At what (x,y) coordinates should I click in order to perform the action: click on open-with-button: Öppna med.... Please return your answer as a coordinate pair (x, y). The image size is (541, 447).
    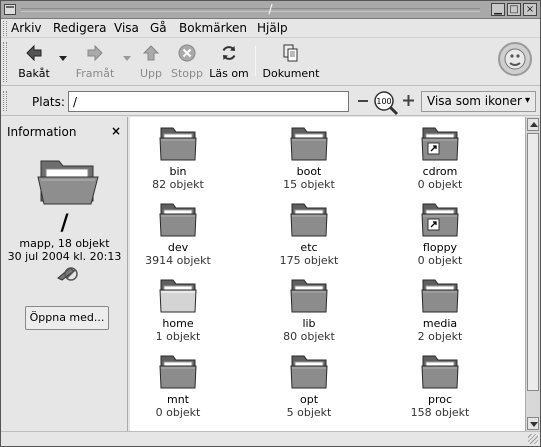
    Looking at the image, I should click on (67, 318).